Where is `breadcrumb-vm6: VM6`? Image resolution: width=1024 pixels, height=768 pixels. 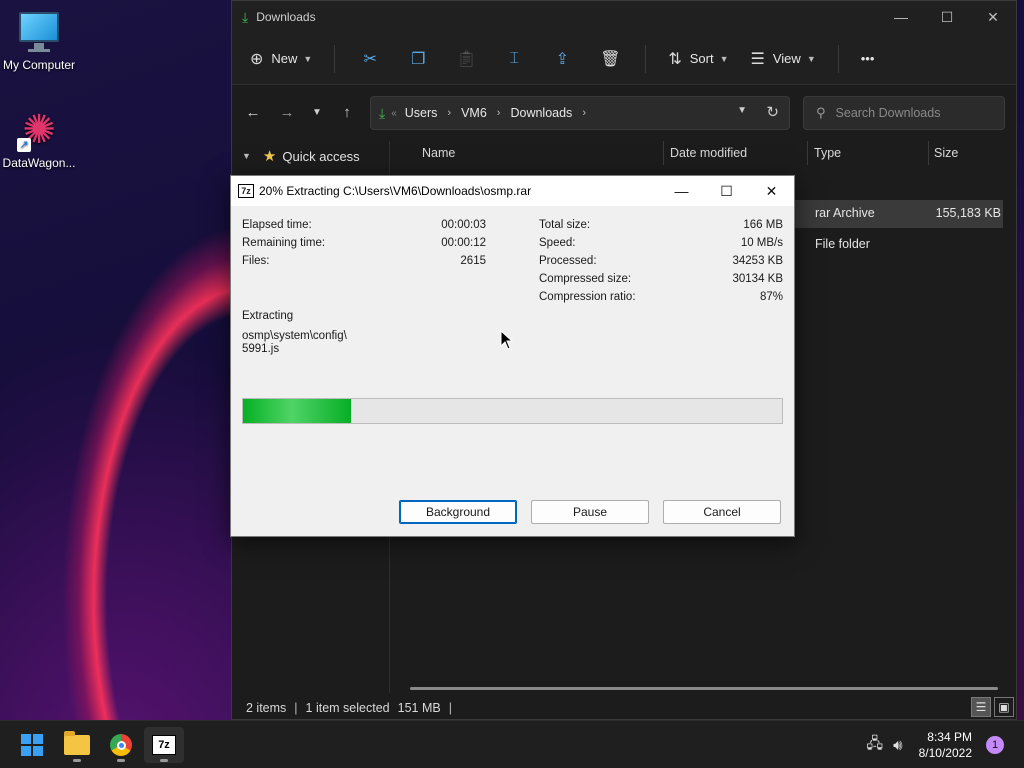
breadcrumb-vm6: VM6 is located at coordinates (474, 113).